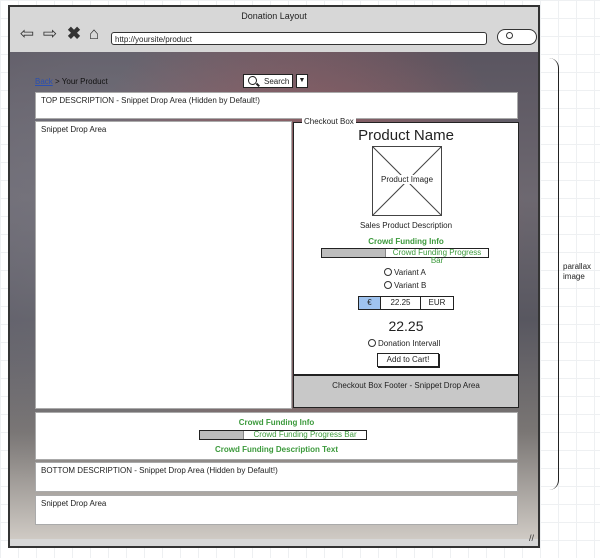 The image size is (600, 558). Describe the element at coordinates (437, 303) in the screenshot. I see `currency-code-button: EUR` at that location.